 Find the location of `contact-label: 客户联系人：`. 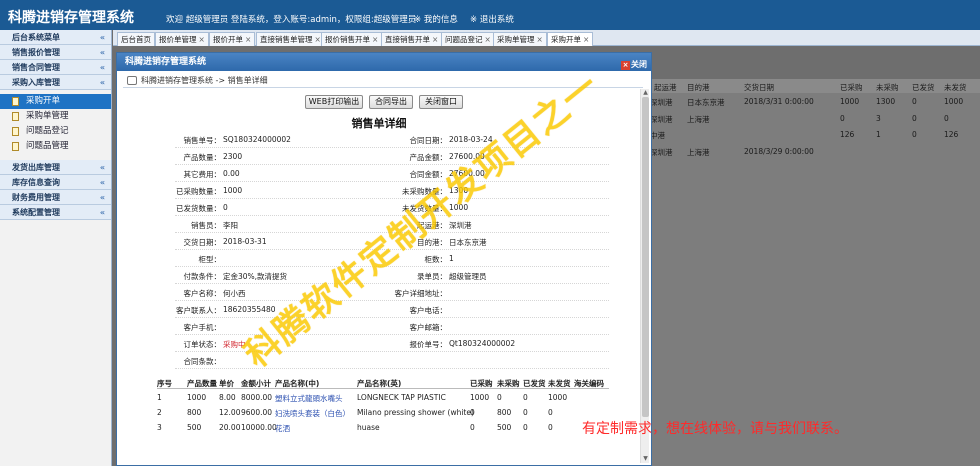

contact-label: 客户联系人： is located at coordinates (198, 310).